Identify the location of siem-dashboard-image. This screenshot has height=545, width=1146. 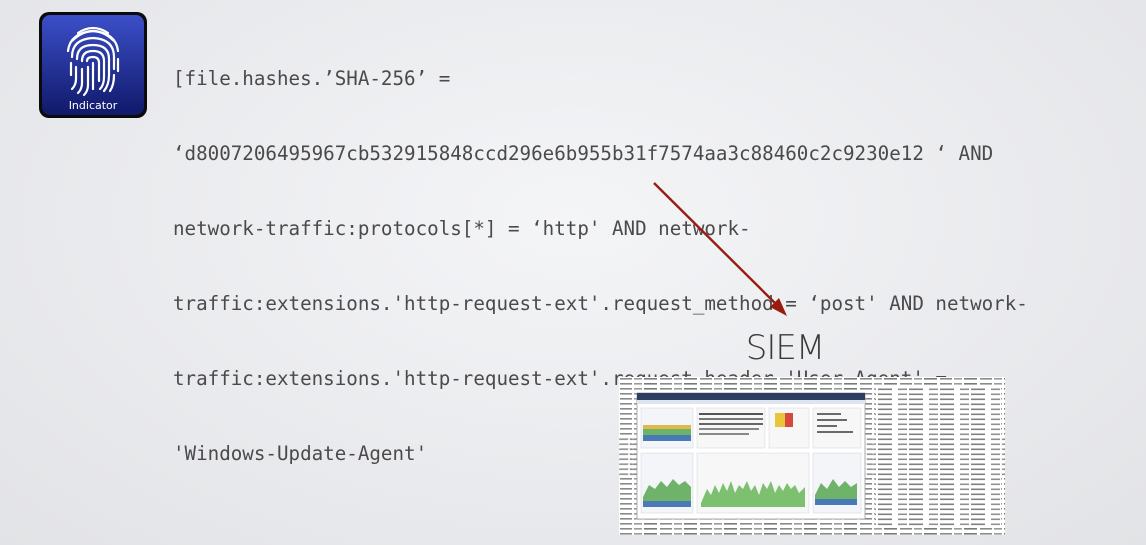
(812, 456).